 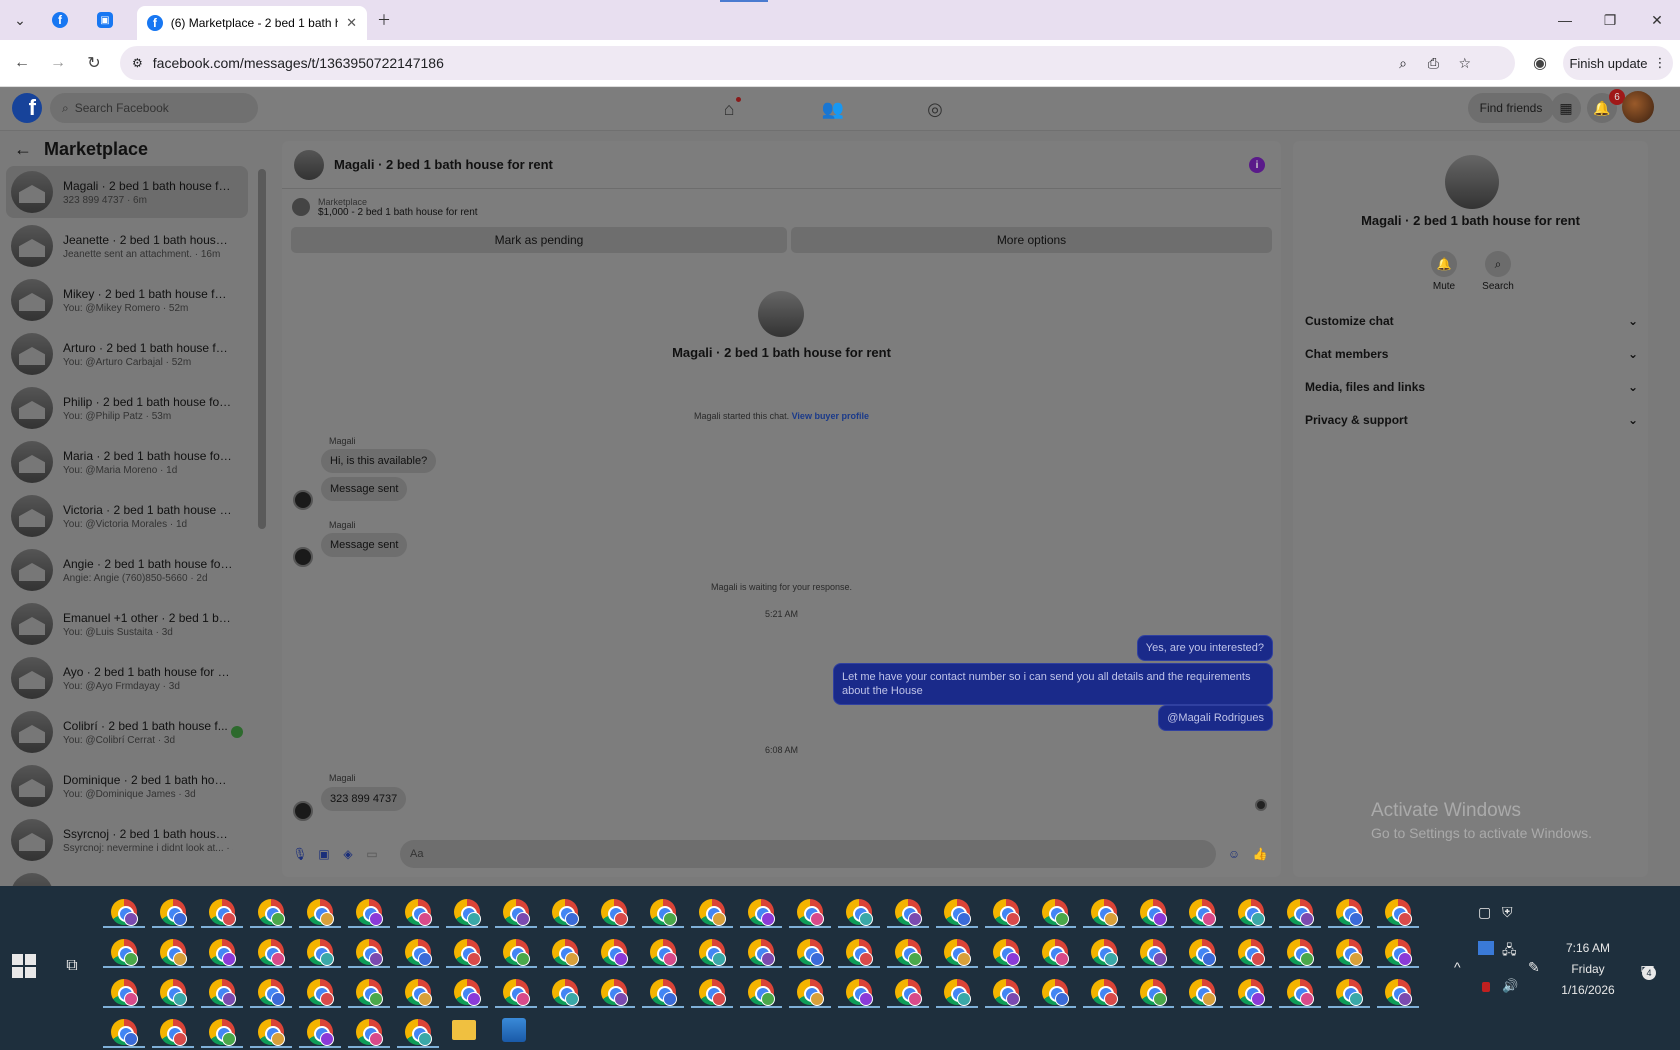 What do you see at coordinates (1234, 854) in the screenshot?
I see `emoji-icon: ☺` at bounding box center [1234, 854].